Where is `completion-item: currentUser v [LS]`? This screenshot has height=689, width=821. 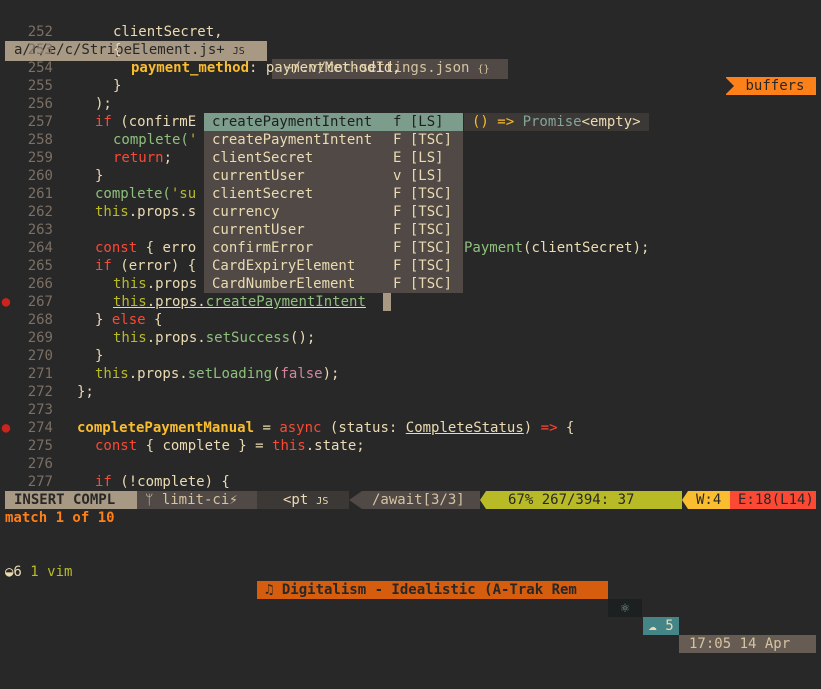
completion-item: currentUser v [LS] is located at coordinates (333, 176).